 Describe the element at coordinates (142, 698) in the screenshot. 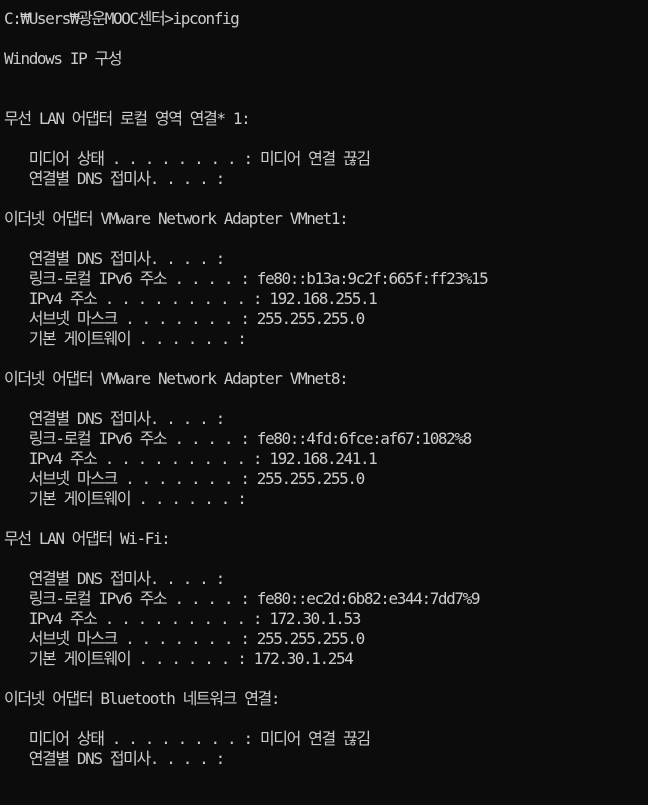

I see `console-line: 이더넷 어댑터 Bluetooth 네트워크 연결:` at that location.